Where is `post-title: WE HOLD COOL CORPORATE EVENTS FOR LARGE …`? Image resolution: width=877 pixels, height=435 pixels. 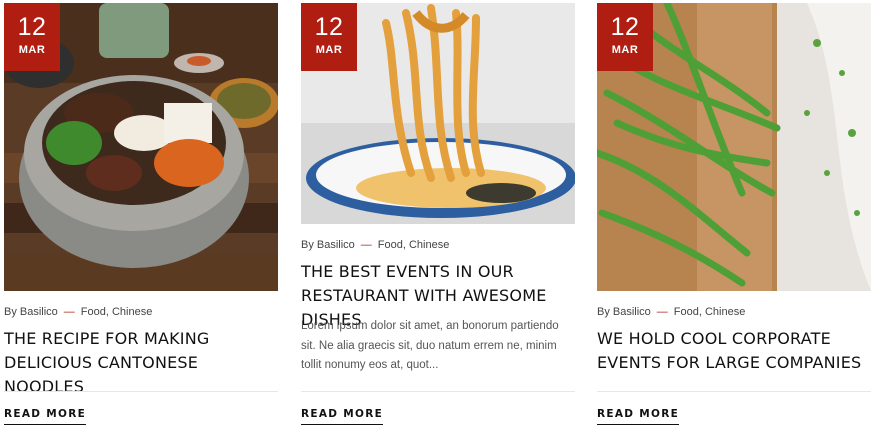 post-title: WE HOLD COOL CORPORATE EVENTS FOR LARGE … is located at coordinates (734, 351).